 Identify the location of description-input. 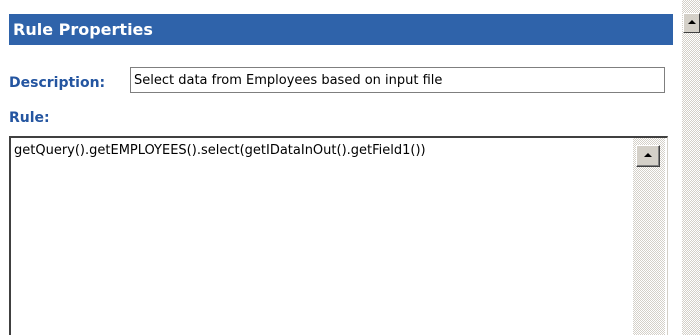
(397, 80).